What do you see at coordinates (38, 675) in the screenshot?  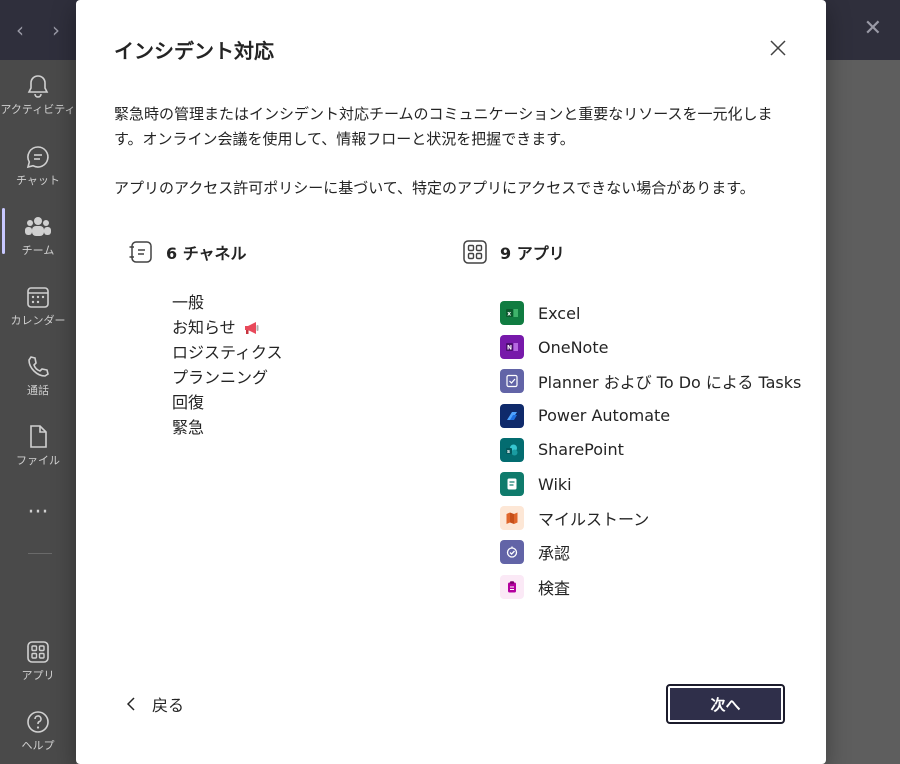 I see `rail-label: アプリ` at bounding box center [38, 675].